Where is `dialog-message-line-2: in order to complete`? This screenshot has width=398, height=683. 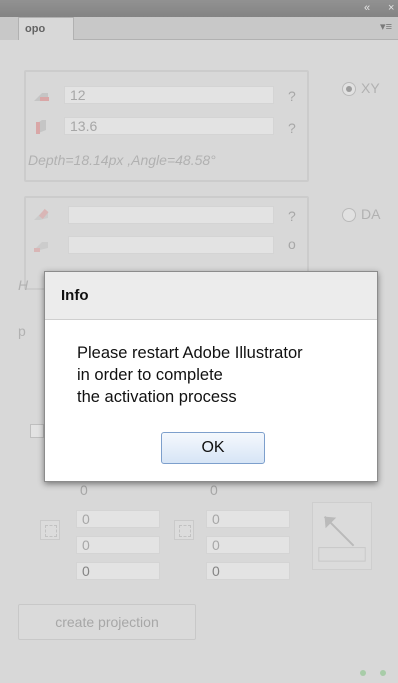 dialog-message-line-2: in order to complete is located at coordinates (150, 375).